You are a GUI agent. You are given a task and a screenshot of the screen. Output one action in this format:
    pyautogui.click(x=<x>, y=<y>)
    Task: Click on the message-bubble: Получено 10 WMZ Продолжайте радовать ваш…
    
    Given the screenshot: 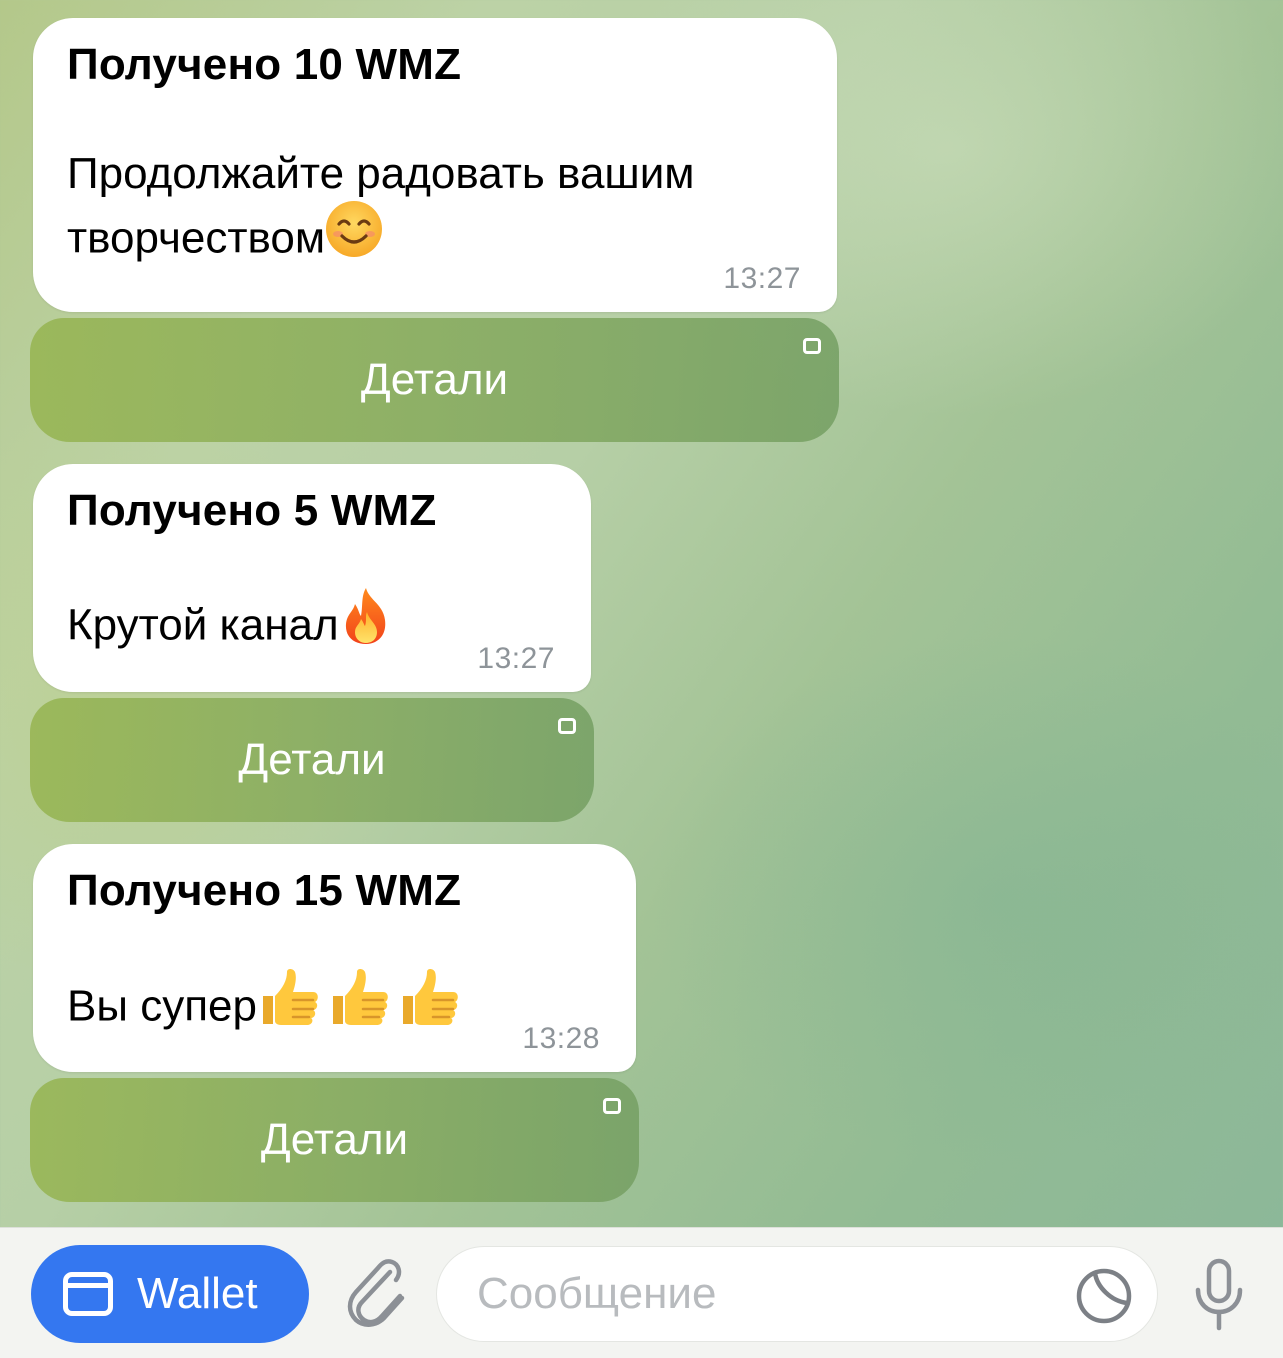 What is the action you would take?
    pyautogui.click(x=435, y=165)
    